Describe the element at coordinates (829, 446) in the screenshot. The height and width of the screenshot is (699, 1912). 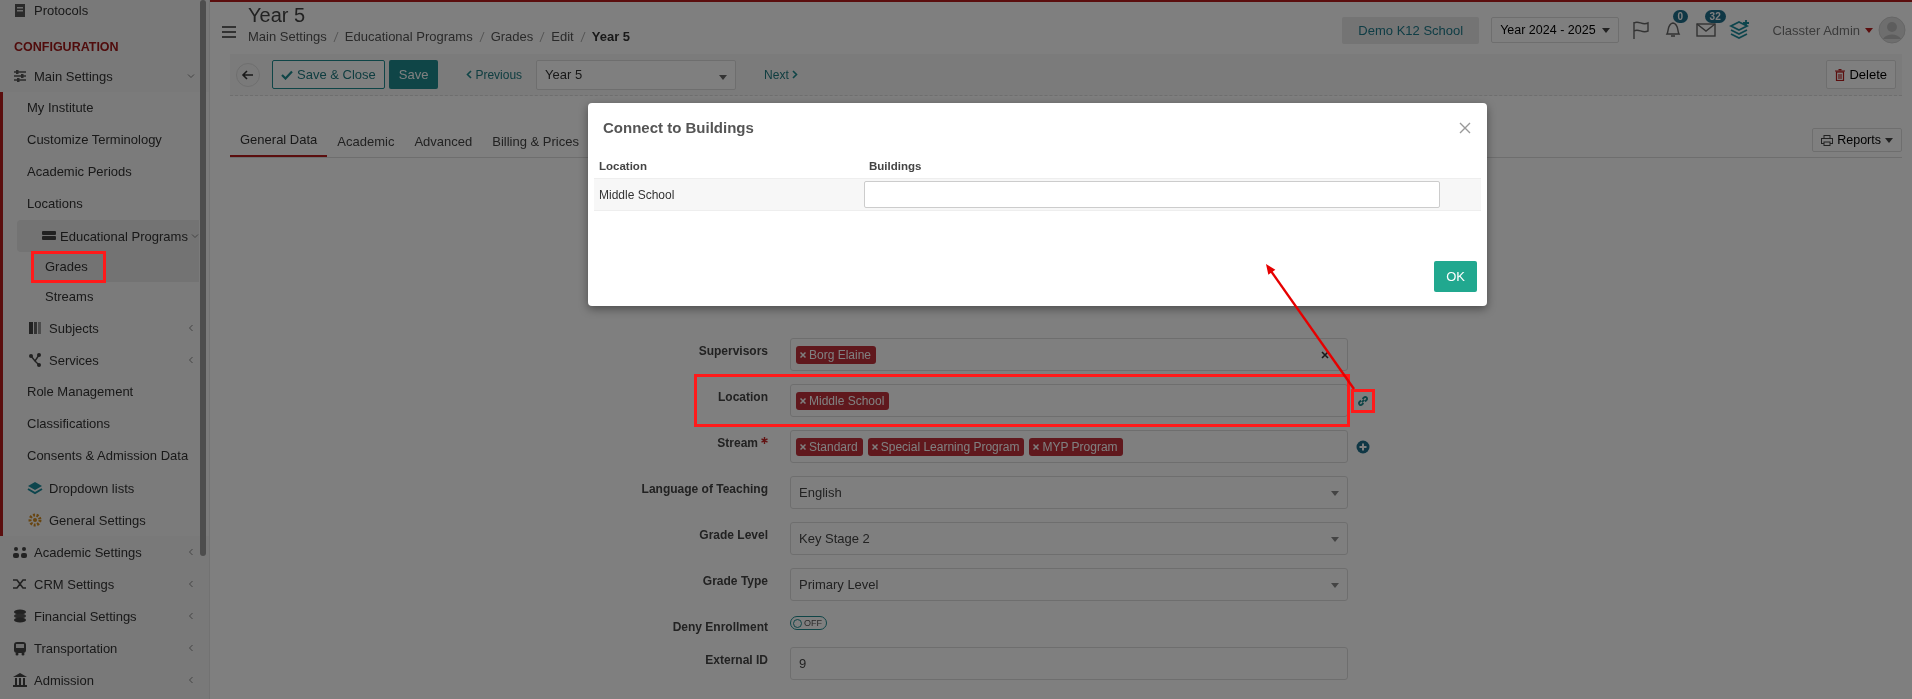
I see `tag-chip: Standard` at that location.